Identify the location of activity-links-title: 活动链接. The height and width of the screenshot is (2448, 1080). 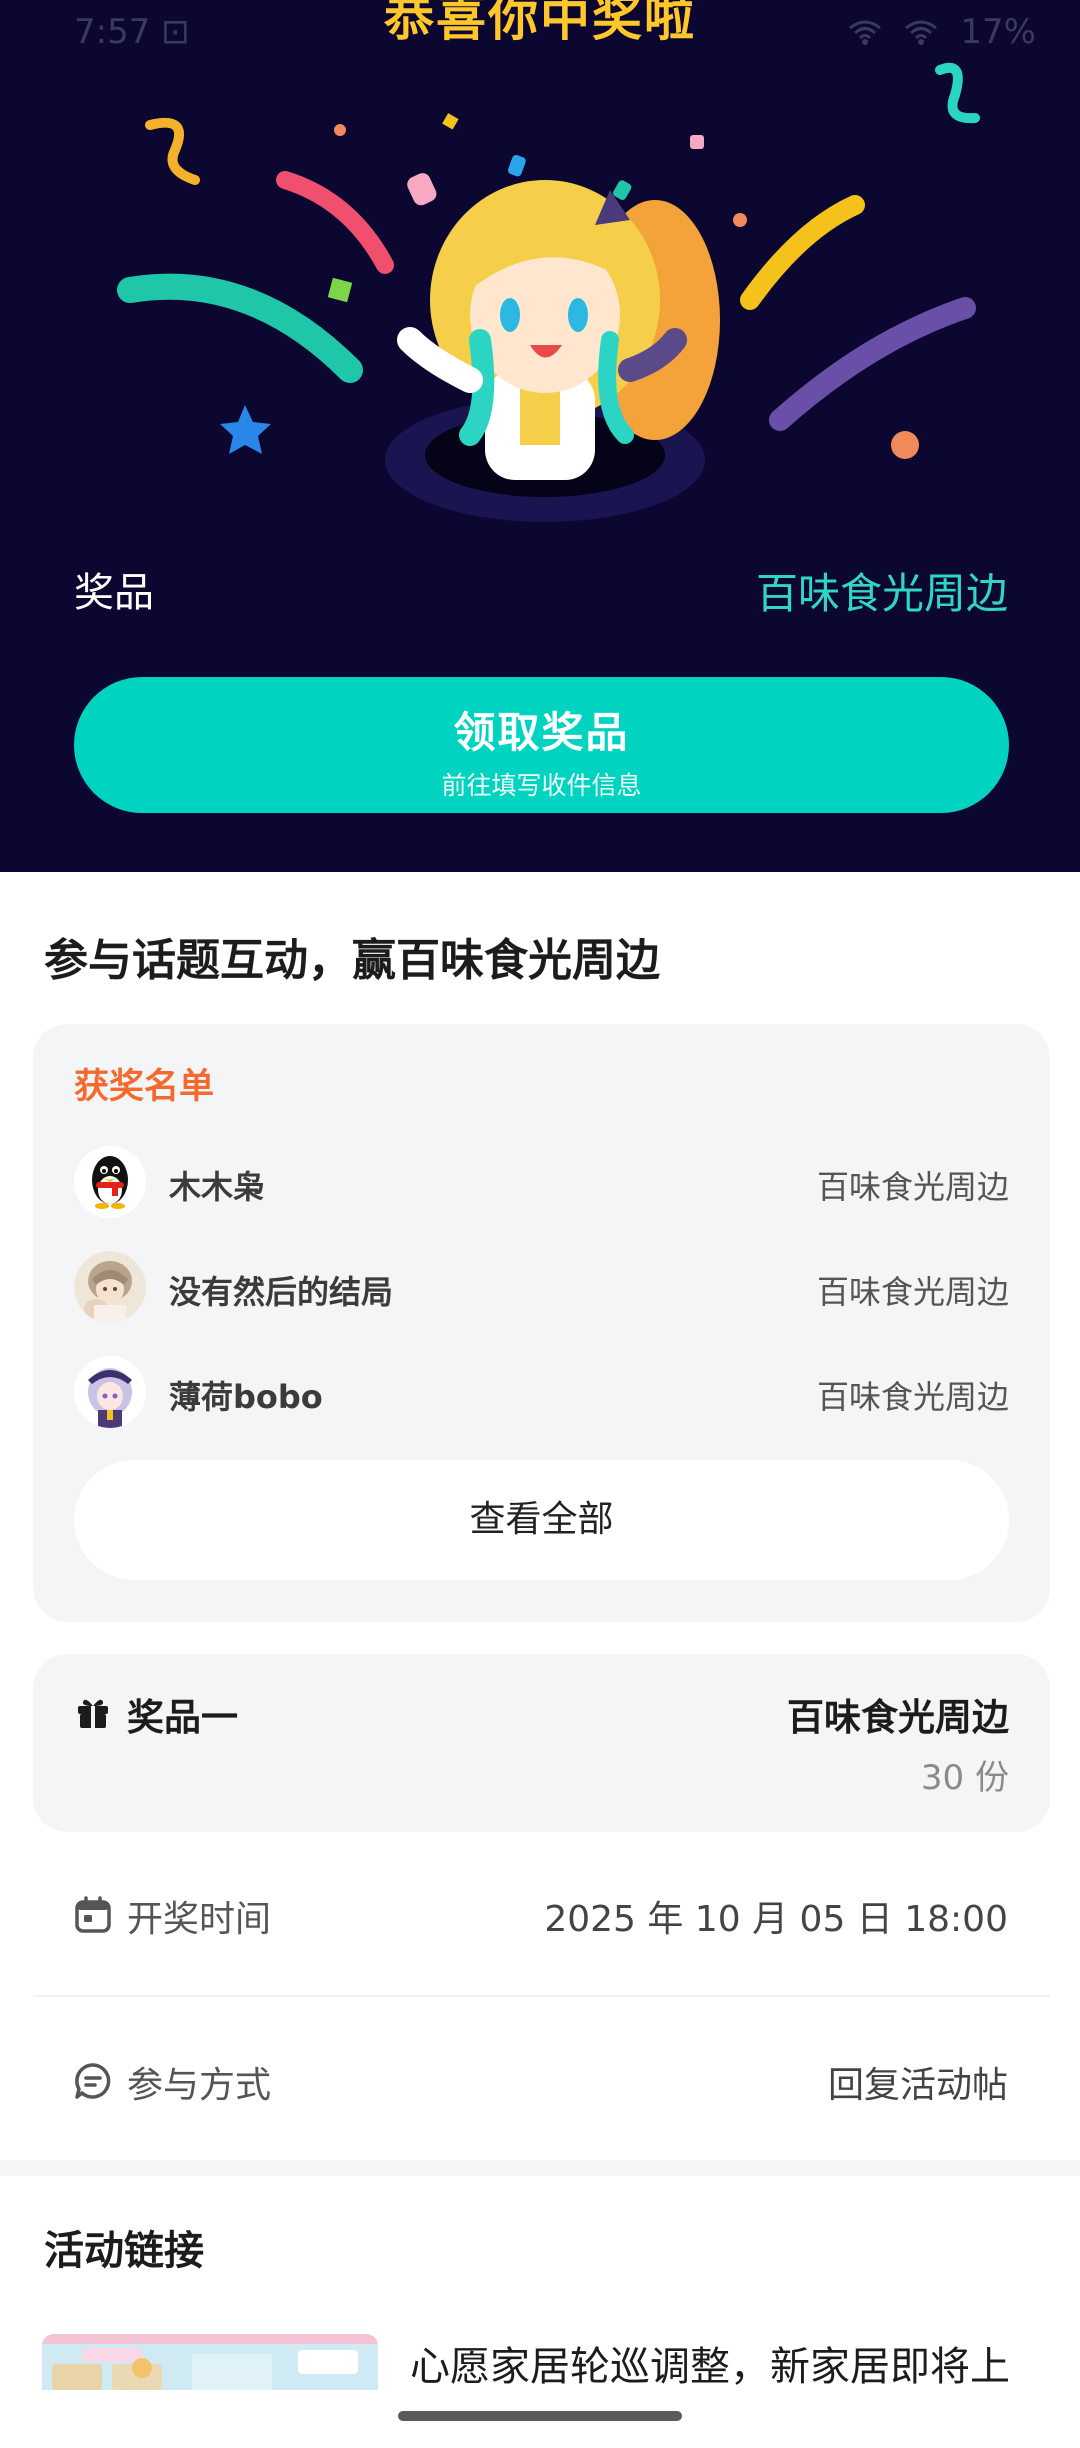
(124, 2251).